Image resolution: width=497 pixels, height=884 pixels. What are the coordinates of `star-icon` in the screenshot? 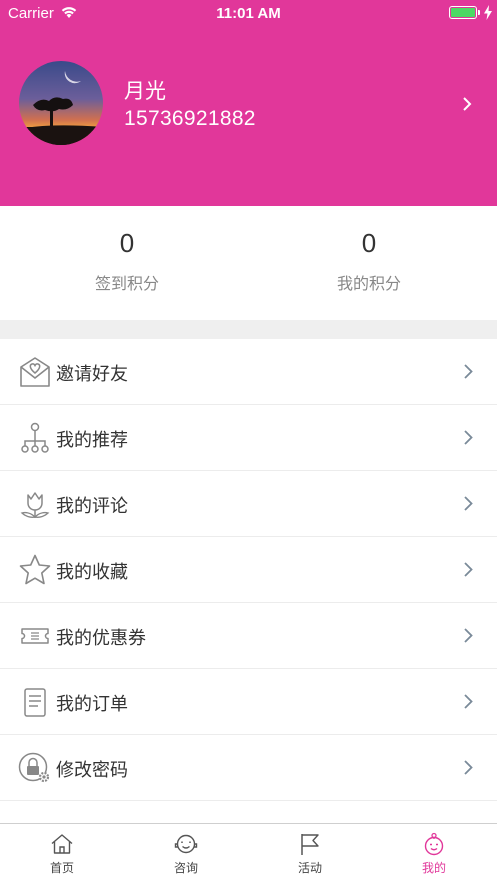 It's located at (35, 569).